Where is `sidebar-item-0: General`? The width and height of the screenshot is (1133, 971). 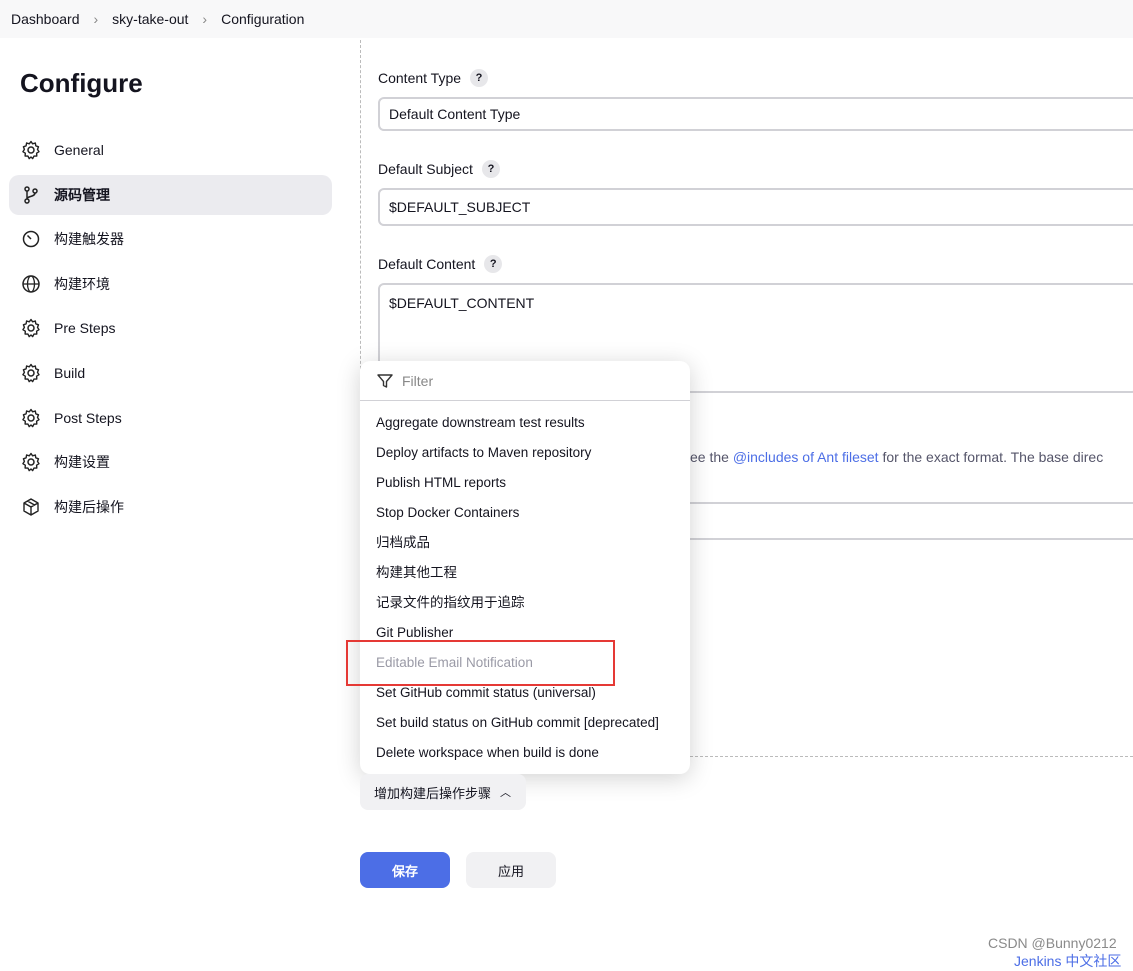
sidebar-item-0: General is located at coordinates (170, 150).